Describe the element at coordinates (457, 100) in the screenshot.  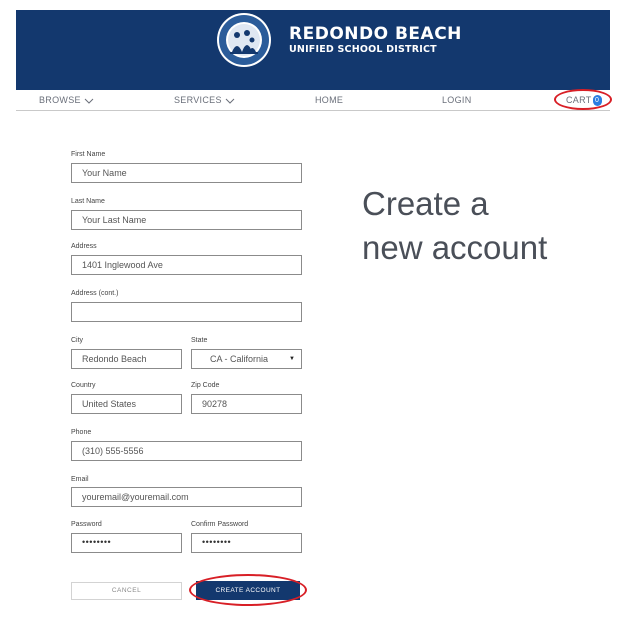
I see `nav-login: LOGIN` at that location.